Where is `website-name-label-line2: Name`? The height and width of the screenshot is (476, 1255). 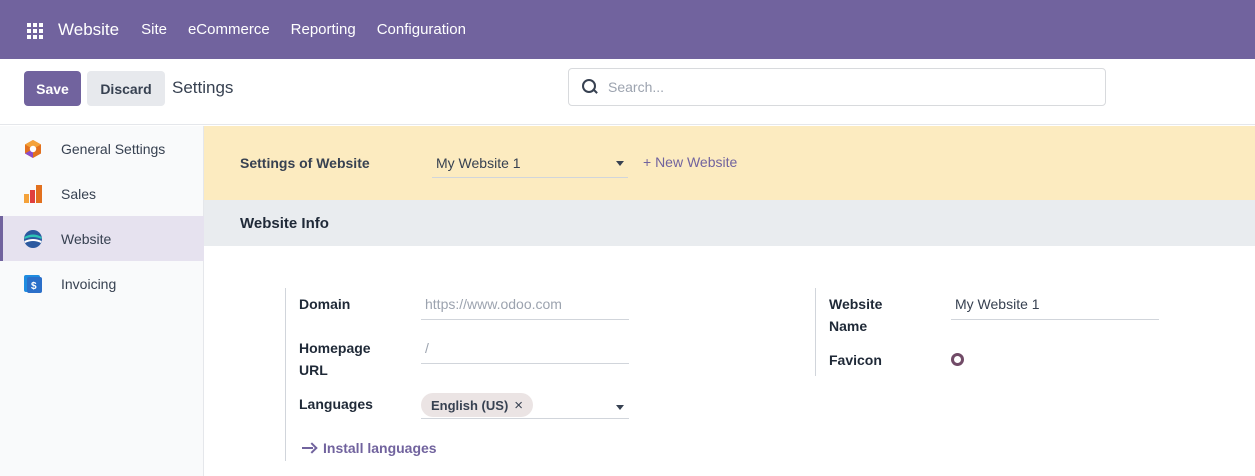
website-name-label-line2: Name is located at coordinates (848, 326).